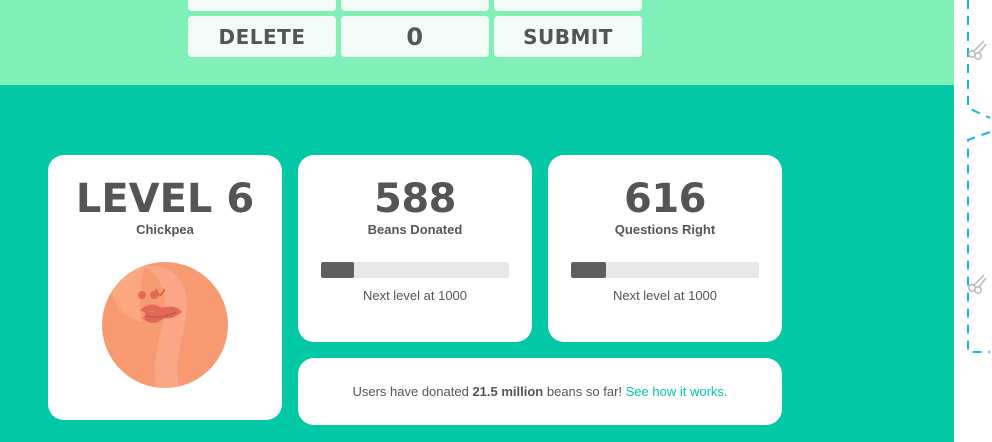  I want to click on side-strip, so click(973, 221).